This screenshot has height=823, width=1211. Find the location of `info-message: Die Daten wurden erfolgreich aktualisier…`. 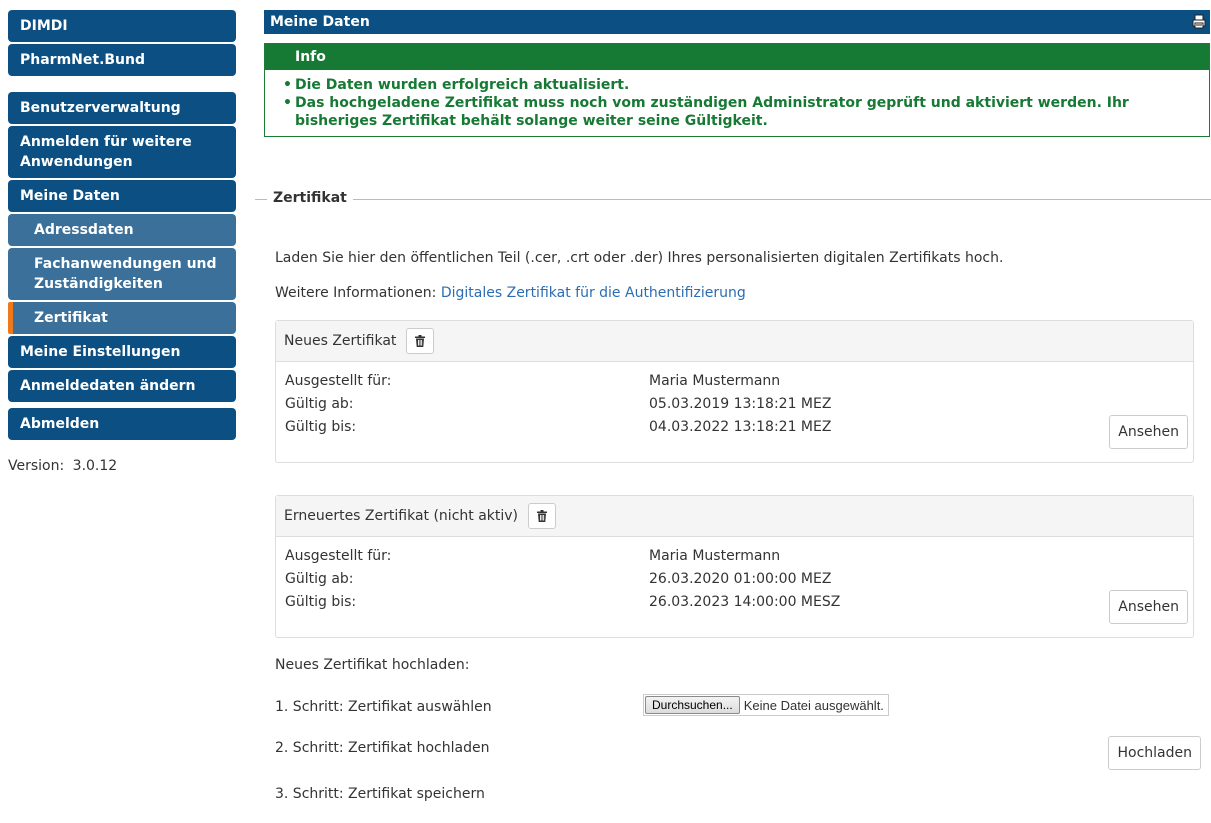

info-message: Die Daten wurden erfolgreich aktualisier… is located at coordinates (739, 85).